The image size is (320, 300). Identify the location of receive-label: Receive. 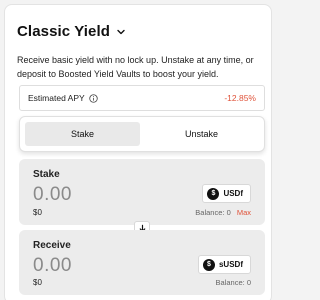
(52, 245).